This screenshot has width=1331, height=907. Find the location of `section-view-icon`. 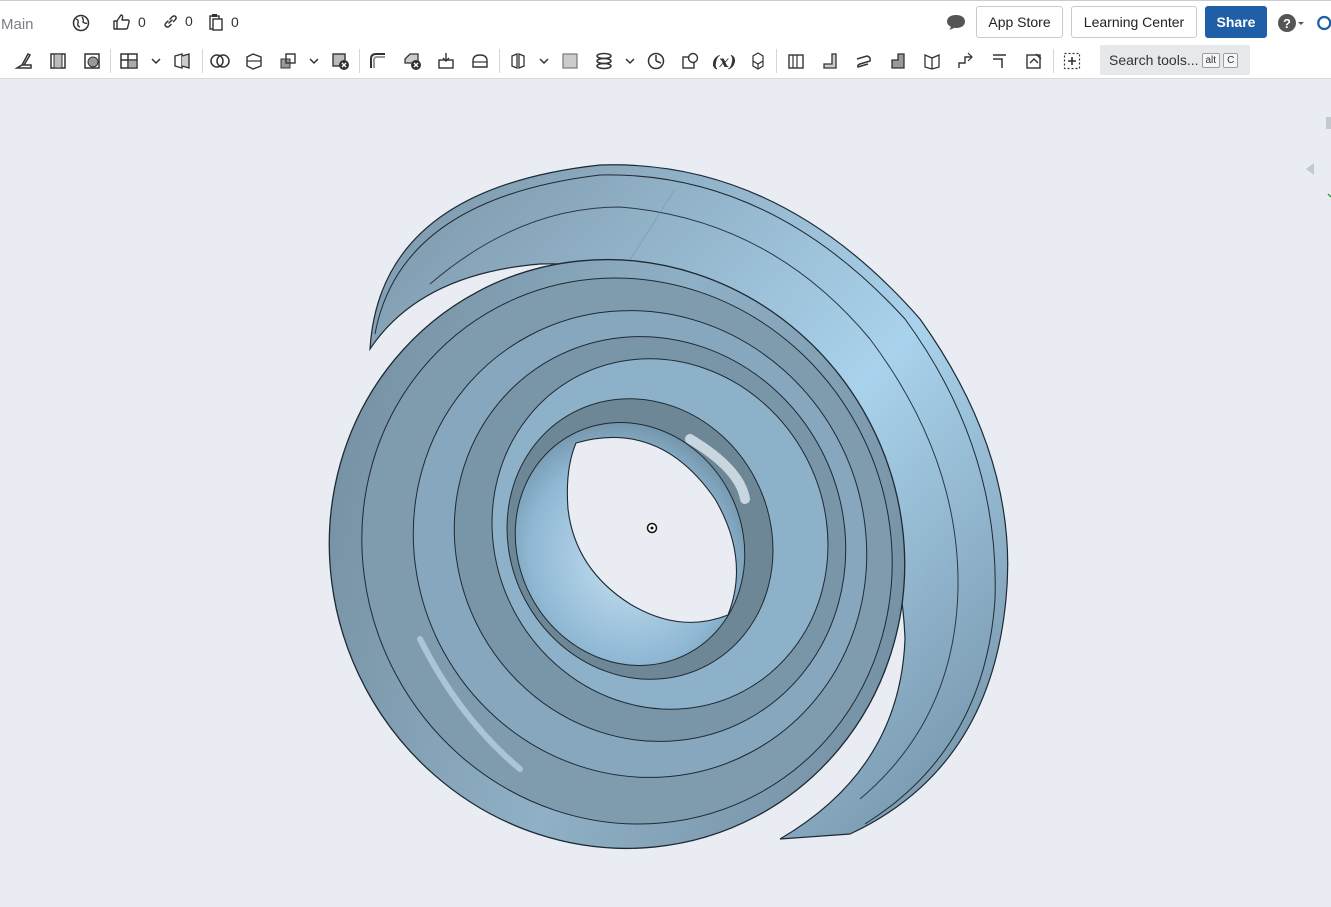

section-view-icon is located at coordinates (690, 61).